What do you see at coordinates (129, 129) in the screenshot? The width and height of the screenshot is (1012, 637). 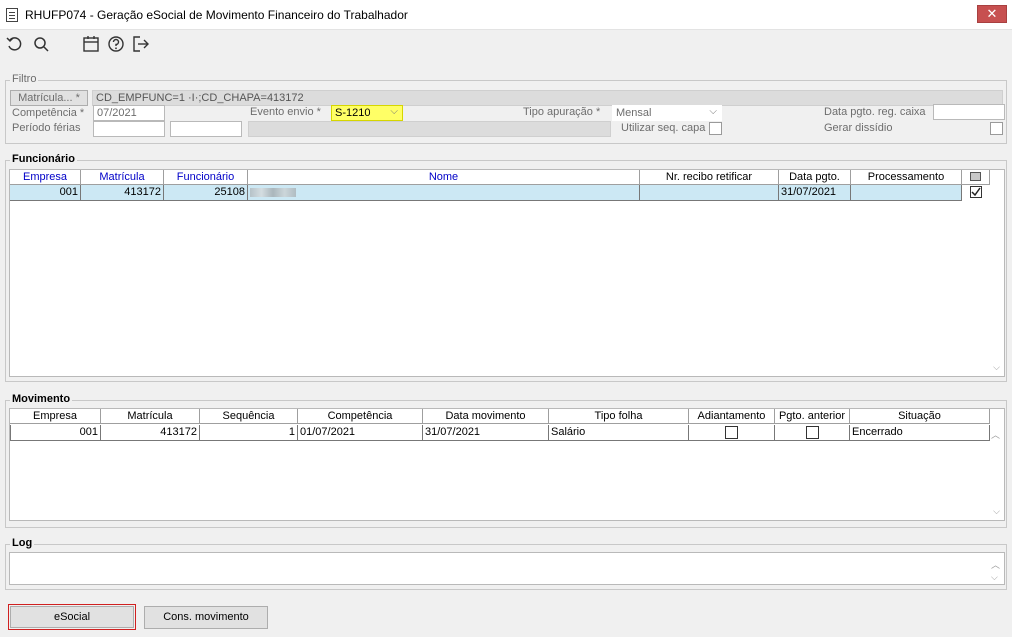 I see `periodo-ferias-start-field` at bounding box center [129, 129].